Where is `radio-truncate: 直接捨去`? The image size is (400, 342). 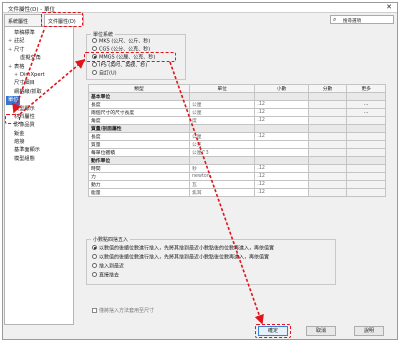 radio-truncate: 直接捨去 is located at coordinates (105, 275).